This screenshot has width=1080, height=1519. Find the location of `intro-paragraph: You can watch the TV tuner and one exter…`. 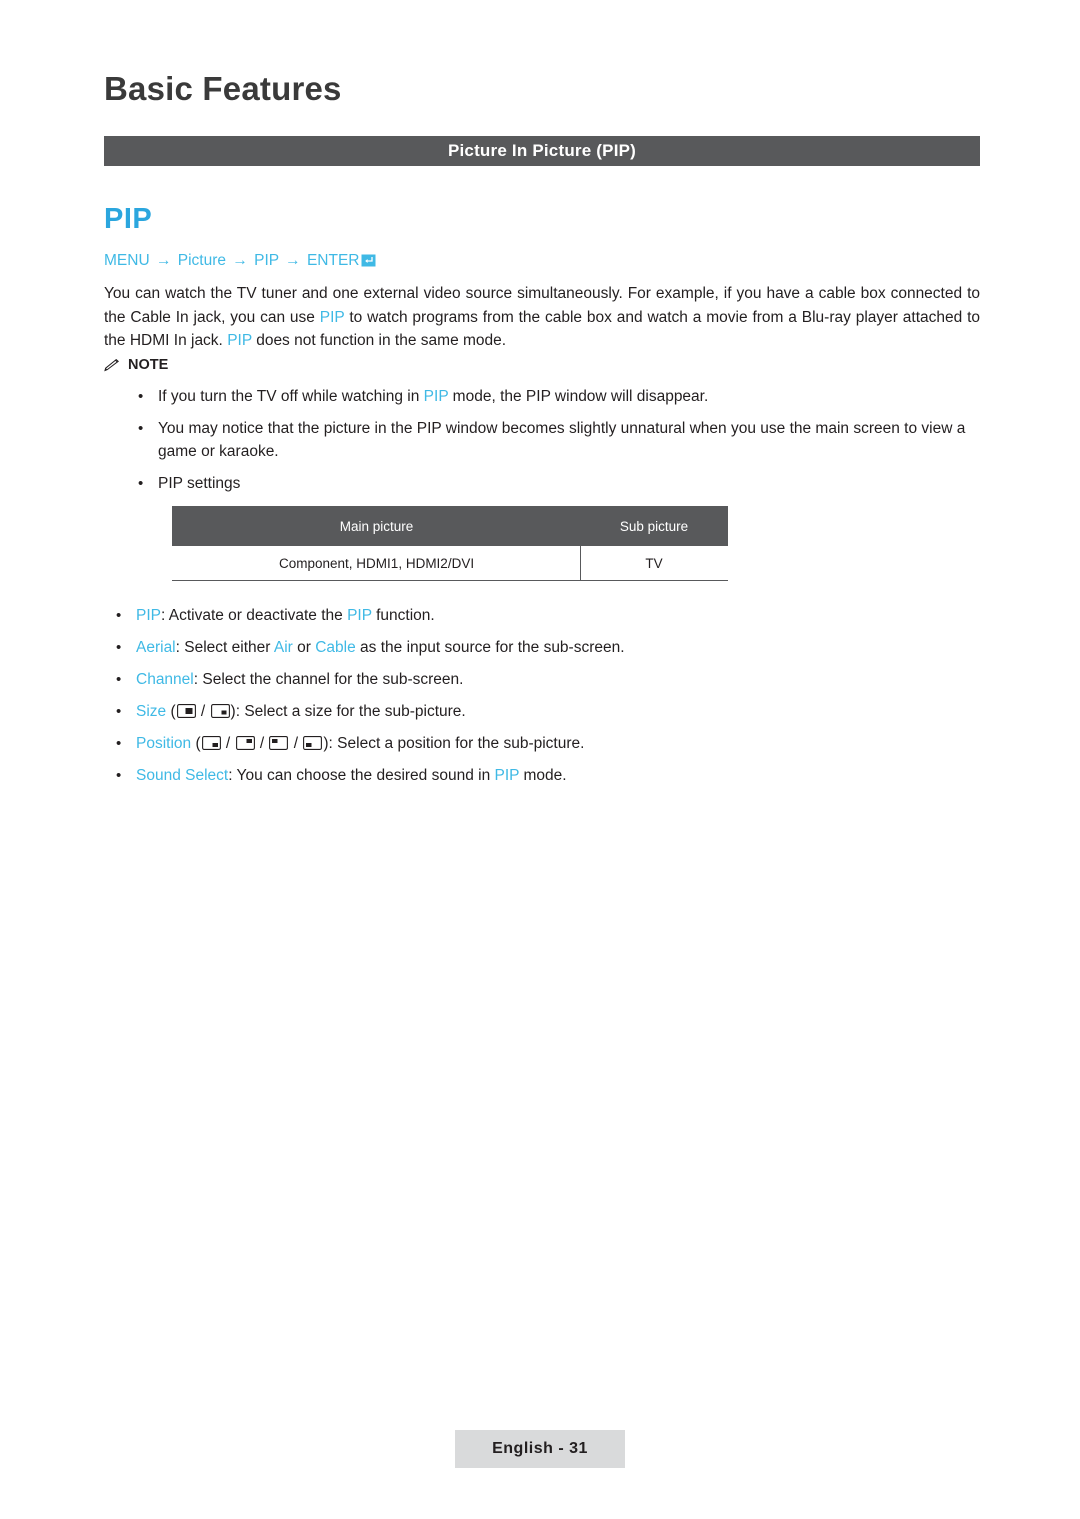

intro-paragraph: You can watch the TV tuner and one exter… is located at coordinates (542, 317).